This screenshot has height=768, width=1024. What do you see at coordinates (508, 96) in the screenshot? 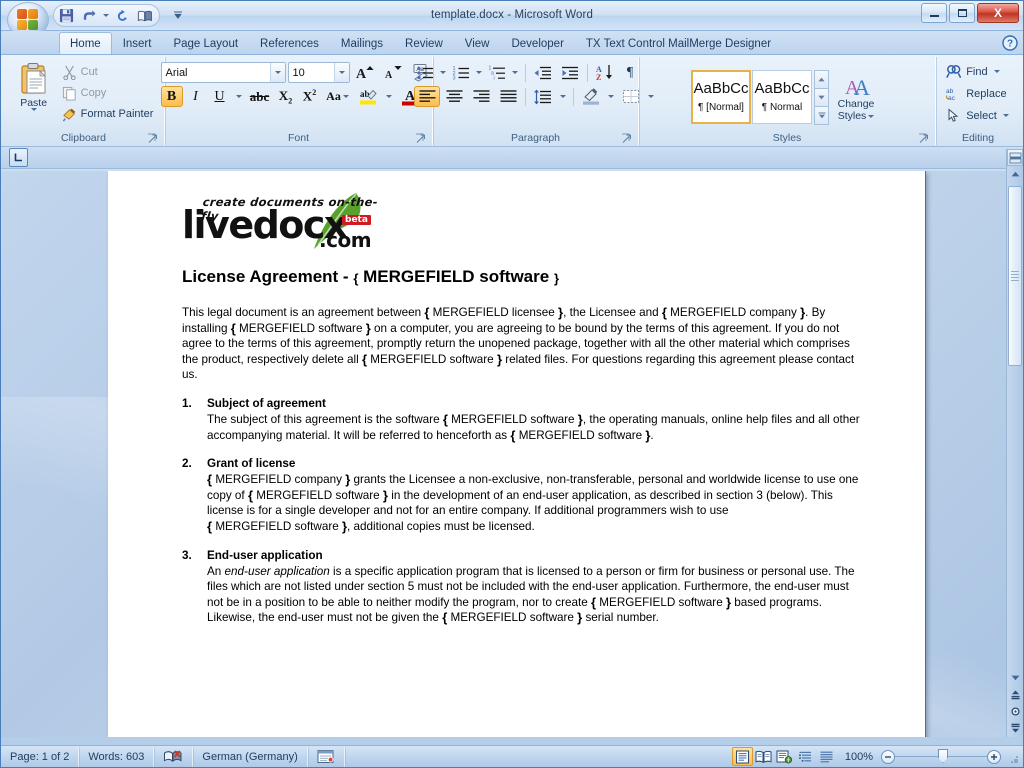
I see `justify-button` at bounding box center [508, 96].